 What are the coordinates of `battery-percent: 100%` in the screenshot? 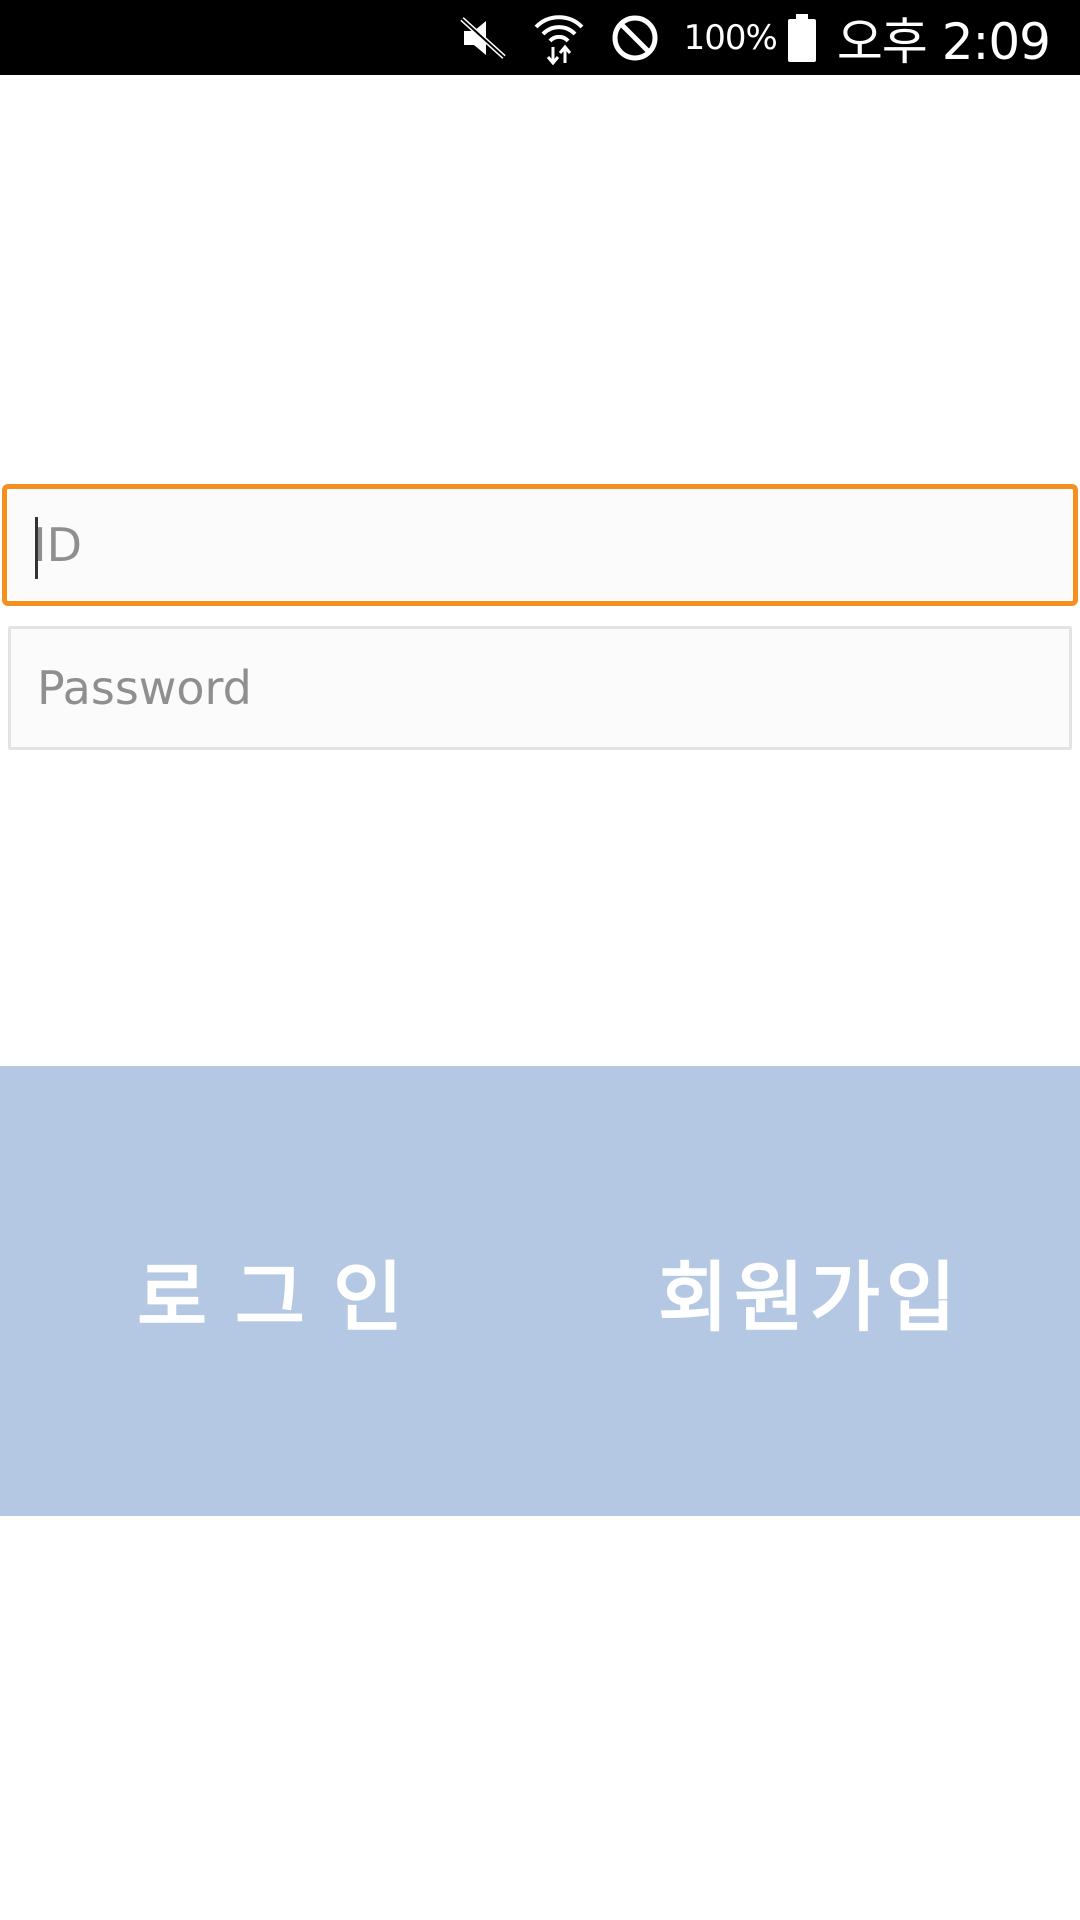 It's located at (730, 37).